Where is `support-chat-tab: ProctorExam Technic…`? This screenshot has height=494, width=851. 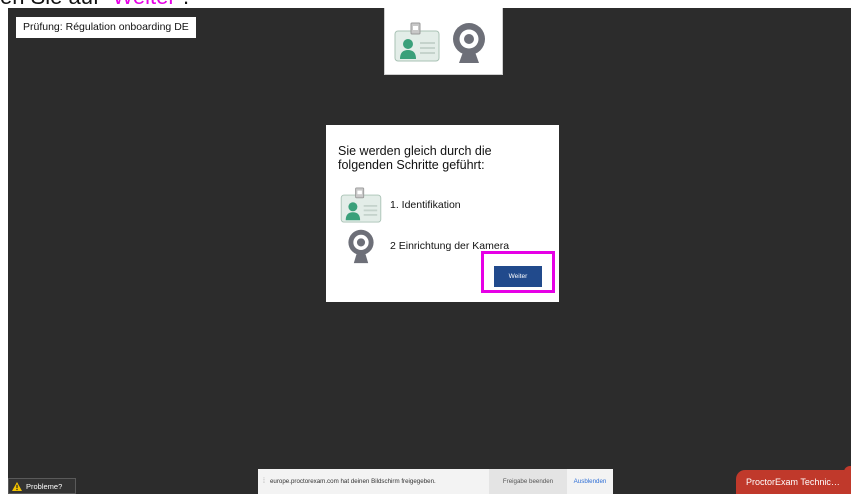
support-chat-tab: ProctorExam Technic… is located at coordinates (793, 482).